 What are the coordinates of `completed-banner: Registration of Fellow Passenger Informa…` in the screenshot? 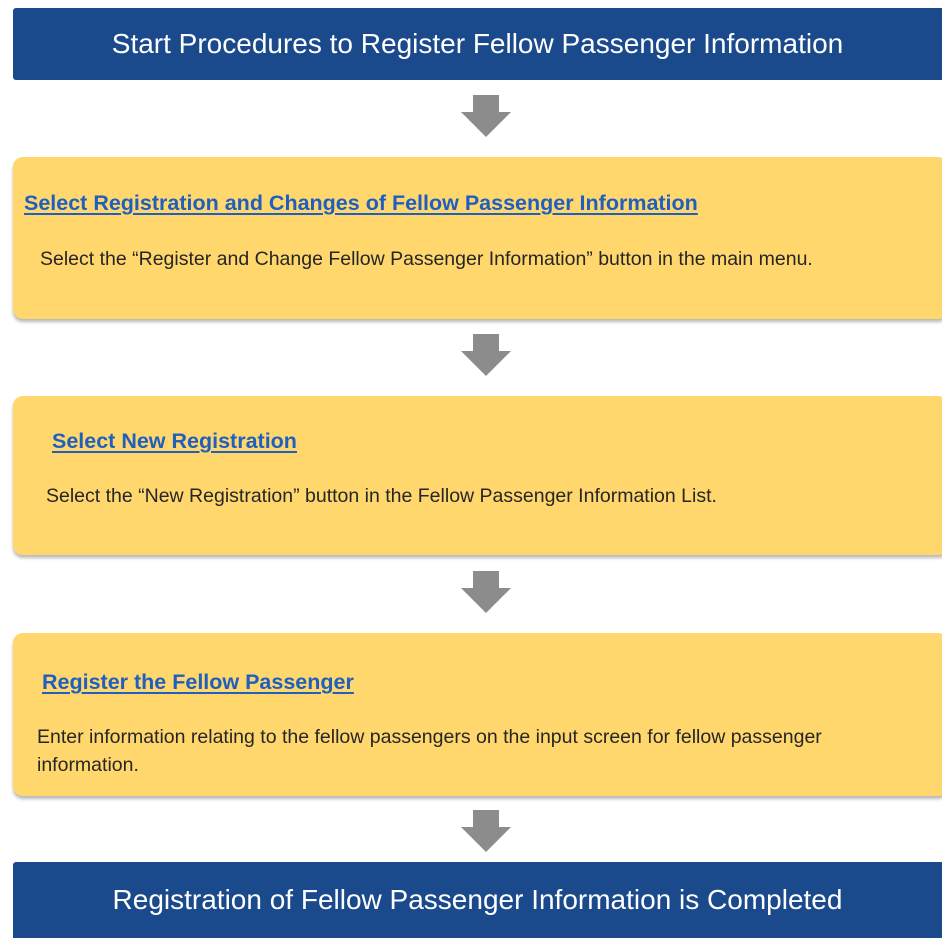 It's located at (477, 900).